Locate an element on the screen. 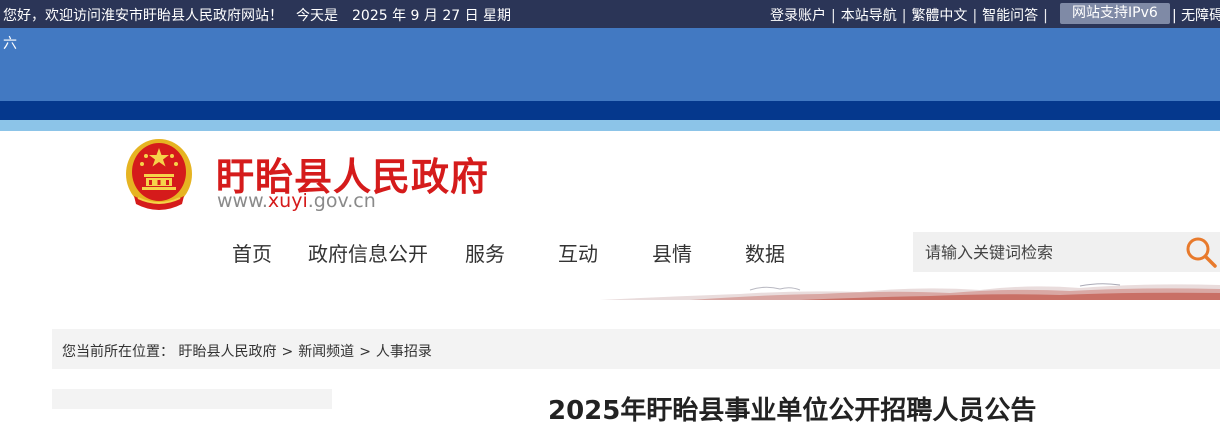 This screenshot has height=427, width=1220. breadcrumb-item-news: 新闻频道 is located at coordinates (326, 352).